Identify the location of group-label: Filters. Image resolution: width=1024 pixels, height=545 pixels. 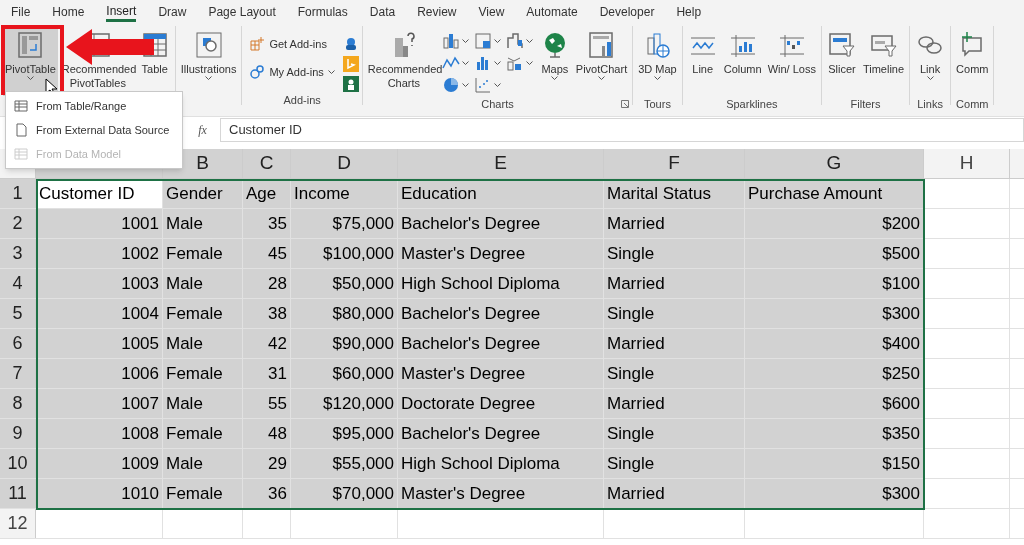
(865, 104).